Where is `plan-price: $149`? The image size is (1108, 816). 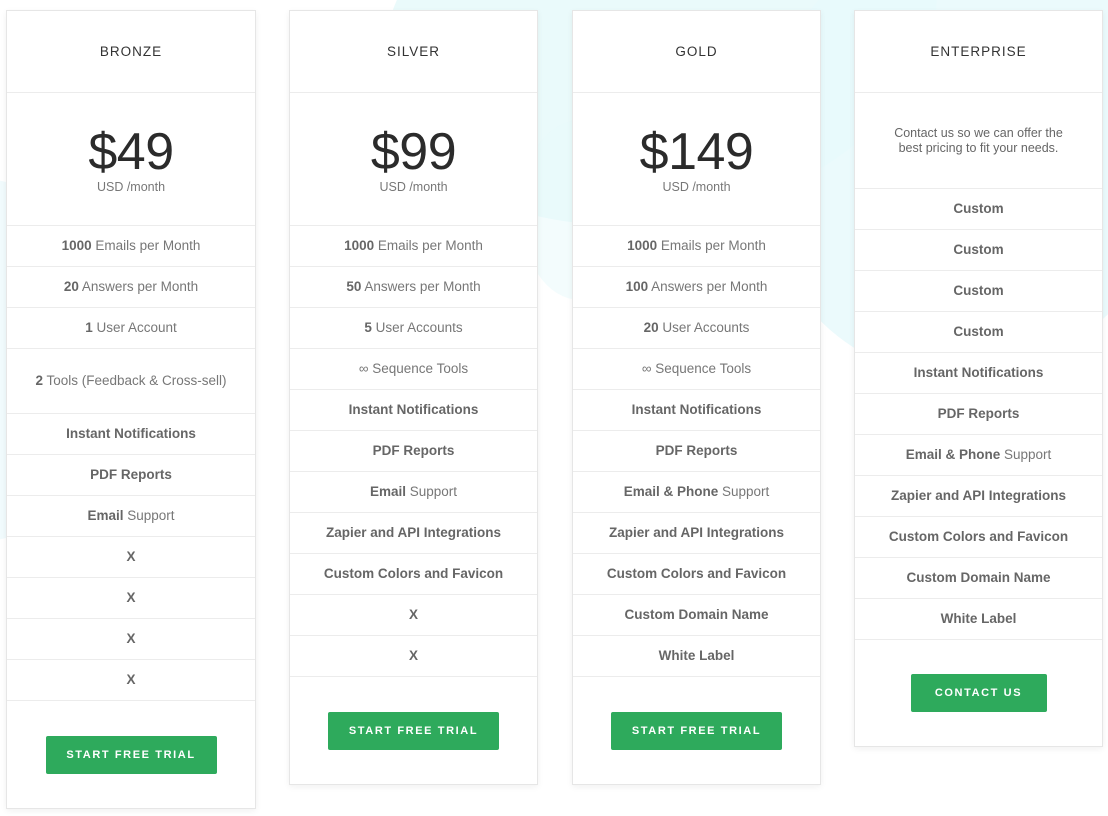 plan-price: $149 is located at coordinates (696, 152).